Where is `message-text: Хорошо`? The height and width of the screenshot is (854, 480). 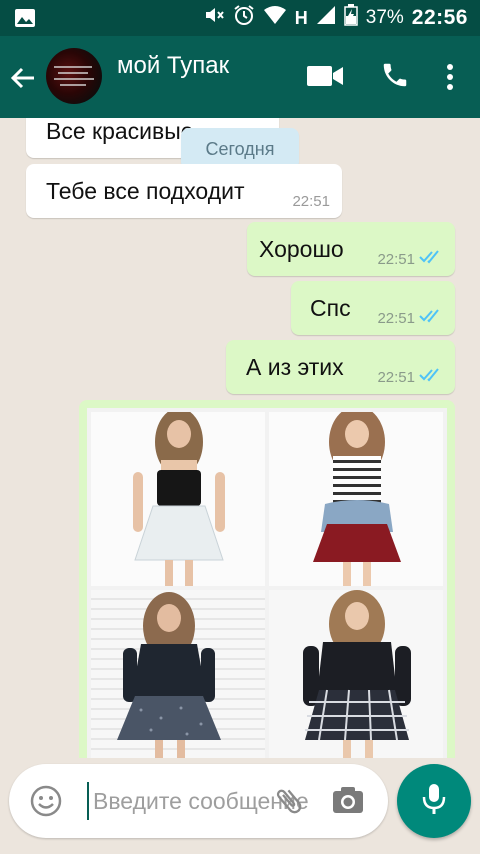 message-text: Хорошо is located at coordinates (301, 249).